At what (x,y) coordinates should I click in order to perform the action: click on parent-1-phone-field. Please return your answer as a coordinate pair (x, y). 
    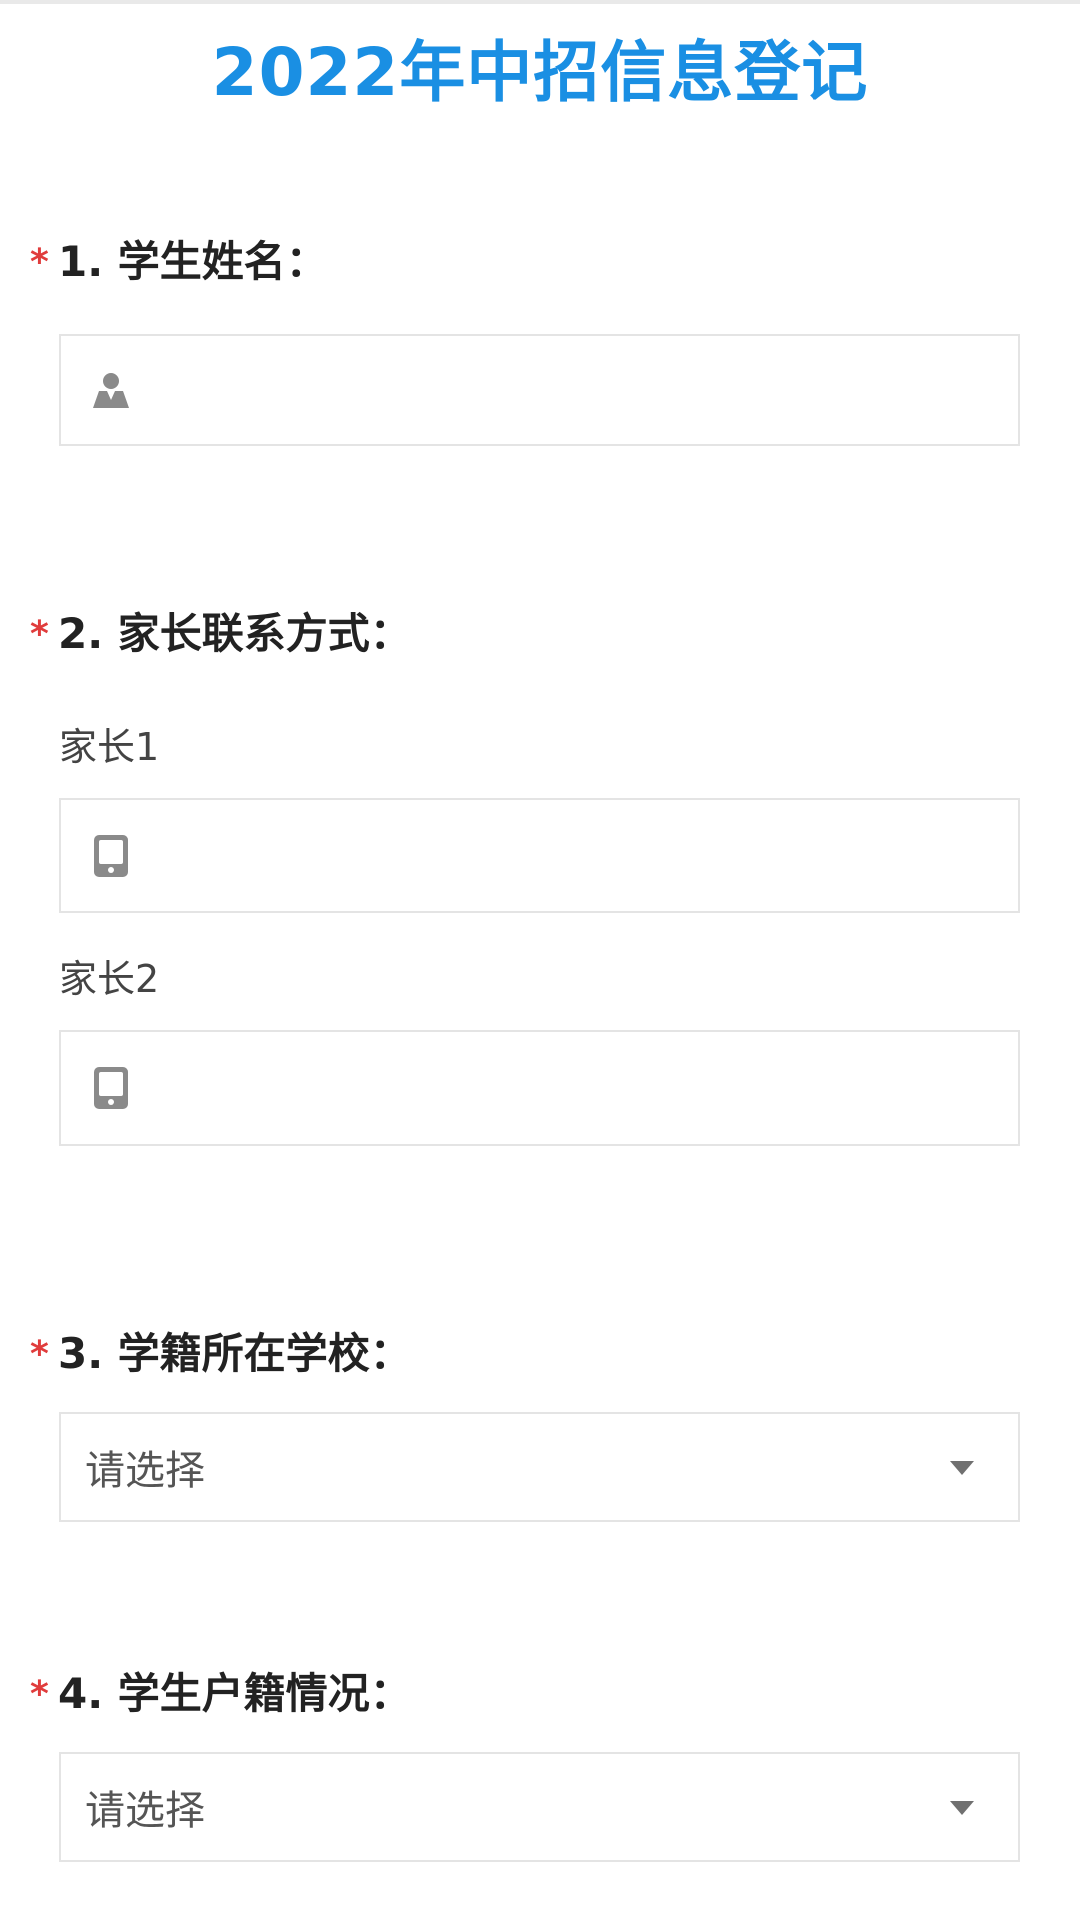
    Looking at the image, I should click on (539, 855).